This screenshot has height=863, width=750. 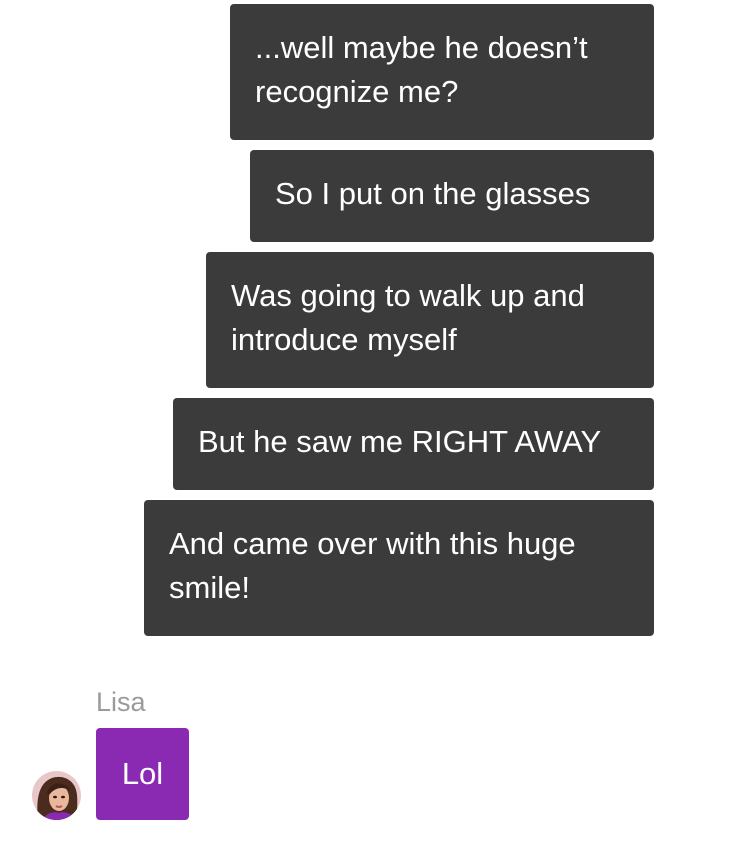 I want to click on sent-message-bubble: And came over with this huge smile!, so click(x=399, y=568).